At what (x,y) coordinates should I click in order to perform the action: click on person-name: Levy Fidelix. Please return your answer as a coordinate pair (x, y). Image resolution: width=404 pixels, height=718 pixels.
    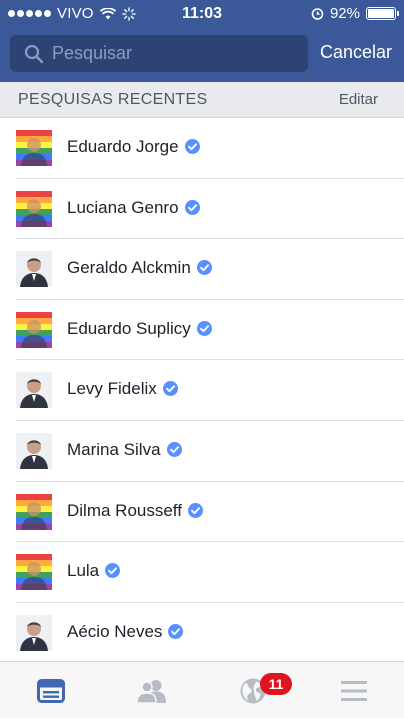
    Looking at the image, I should click on (122, 389).